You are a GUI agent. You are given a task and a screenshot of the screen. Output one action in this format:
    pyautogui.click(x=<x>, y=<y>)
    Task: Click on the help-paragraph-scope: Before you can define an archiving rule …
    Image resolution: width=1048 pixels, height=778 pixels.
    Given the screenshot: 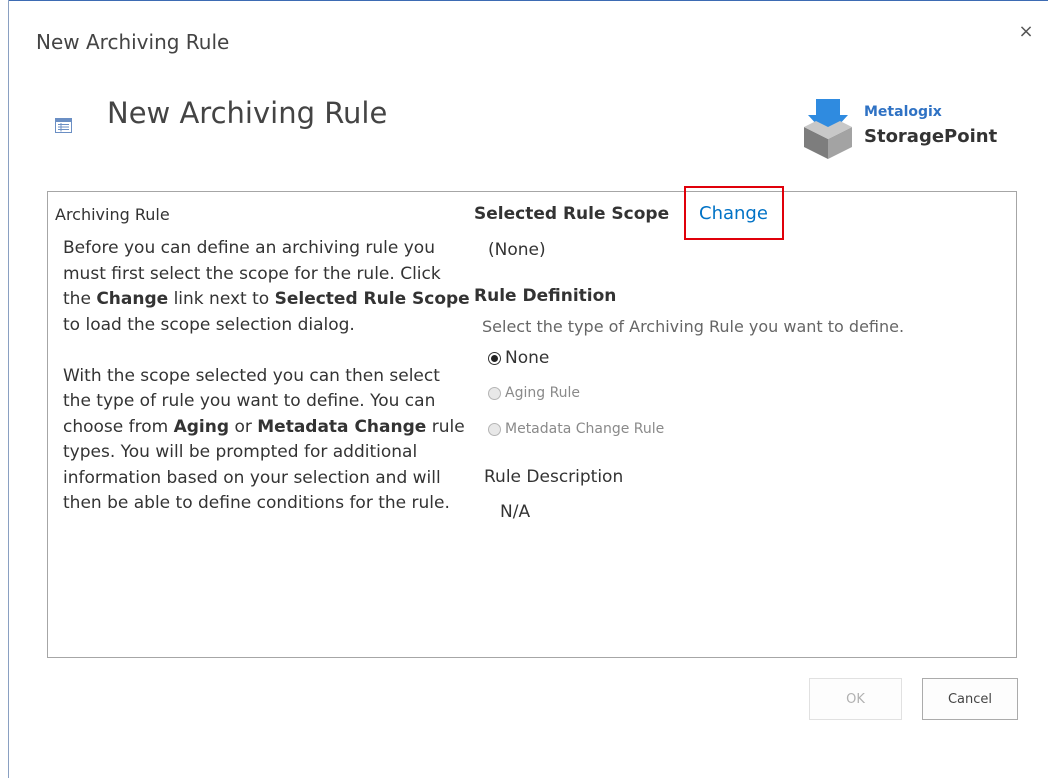 What is the action you would take?
    pyautogui.click(x=266, y=286)
    